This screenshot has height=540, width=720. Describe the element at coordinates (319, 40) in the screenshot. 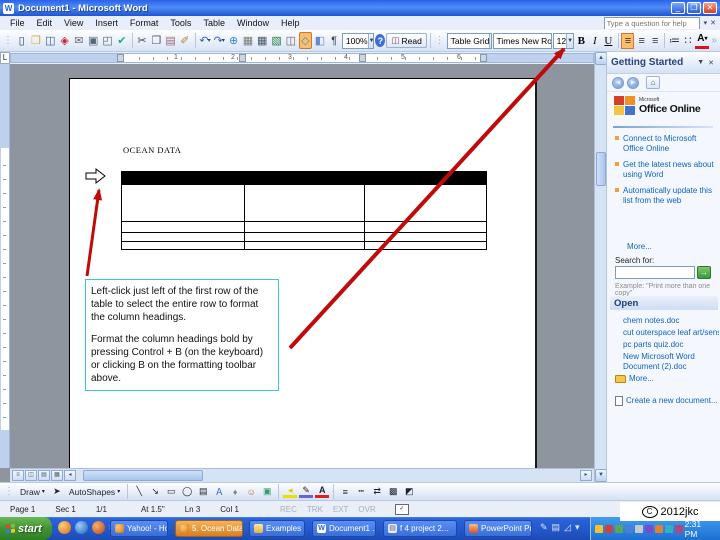

I see `document-map-icon: ◧` at that location.